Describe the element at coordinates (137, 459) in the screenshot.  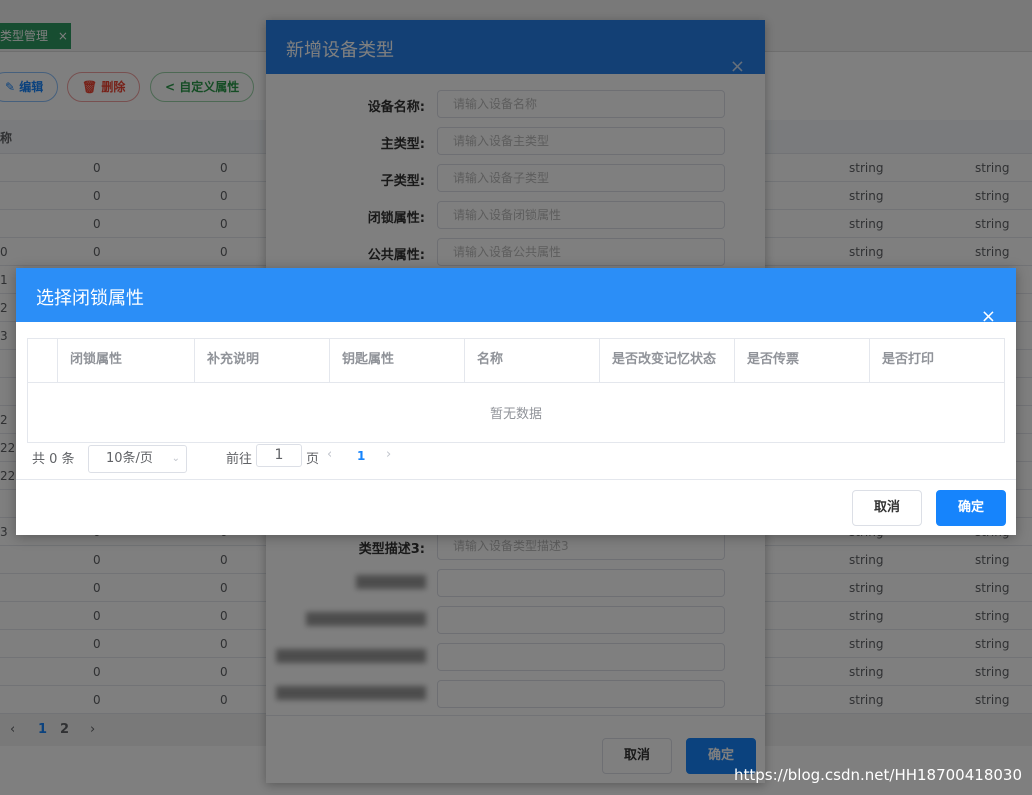
I see `page-size-select: 10条/页 ⌄` at that location.